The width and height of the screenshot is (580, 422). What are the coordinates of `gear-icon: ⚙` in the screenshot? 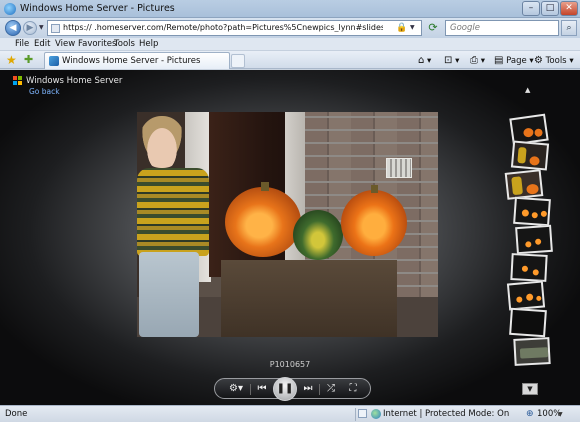 It's located at (538, 60).